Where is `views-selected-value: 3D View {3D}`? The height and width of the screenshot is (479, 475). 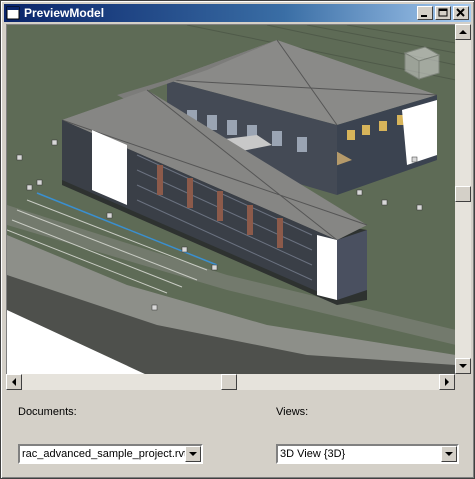 views-selected-value: 3D View {3D} is located at coordinates (313, 454).